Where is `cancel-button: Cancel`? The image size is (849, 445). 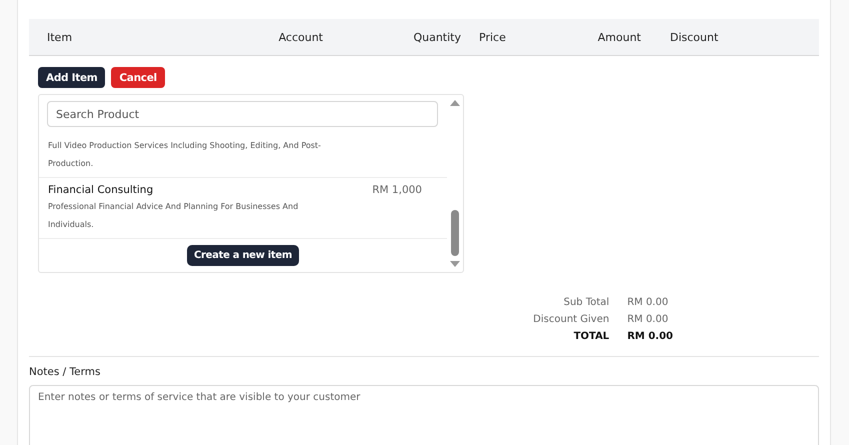 cancel-button: Cancel is located at coordinates (138, 77).